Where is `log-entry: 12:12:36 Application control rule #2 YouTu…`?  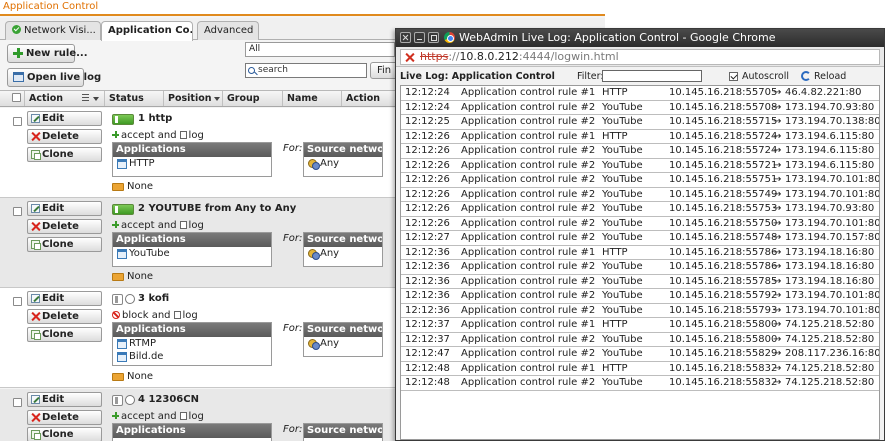 log-entry: 12:12:36 Application control rule #2 YouTu… is located at coordinates (640, 296).